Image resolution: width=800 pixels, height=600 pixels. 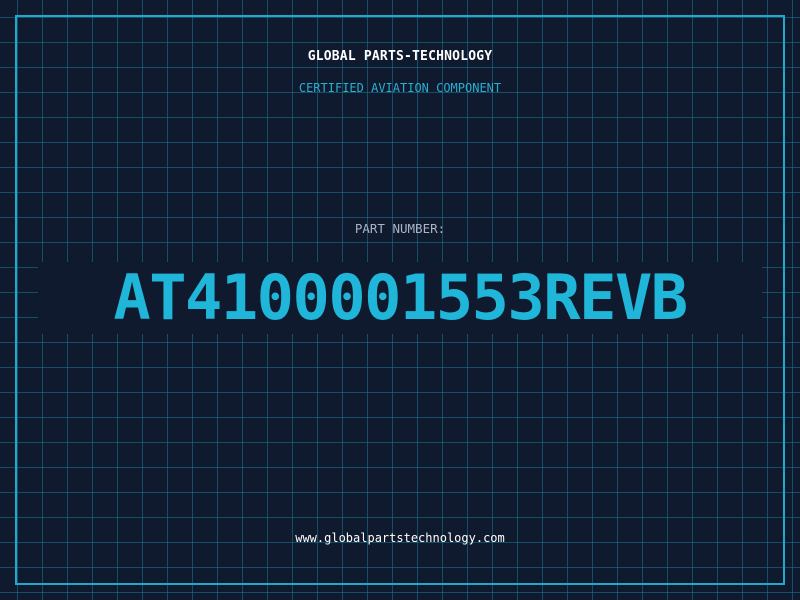 What do you see at coordinates (400, 56) in the screenshot?
I see `company-name: GLOBAL PARTS-TECHNOLOGY` at bounding box center [400, 56].